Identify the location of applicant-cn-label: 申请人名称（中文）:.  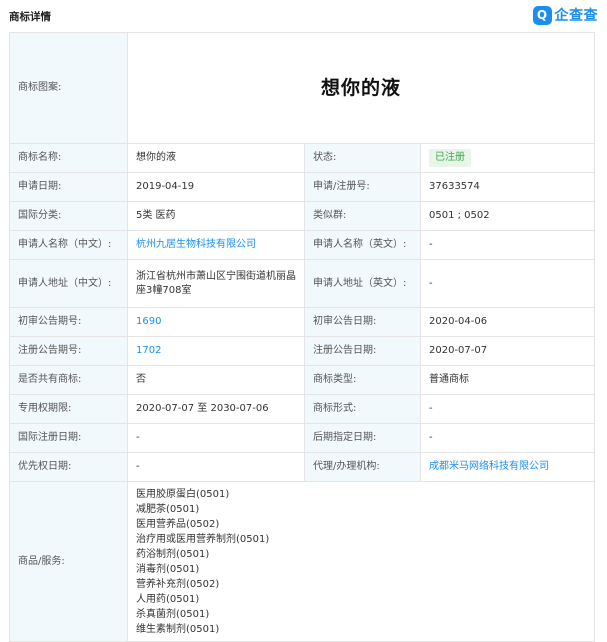
(68, 245).